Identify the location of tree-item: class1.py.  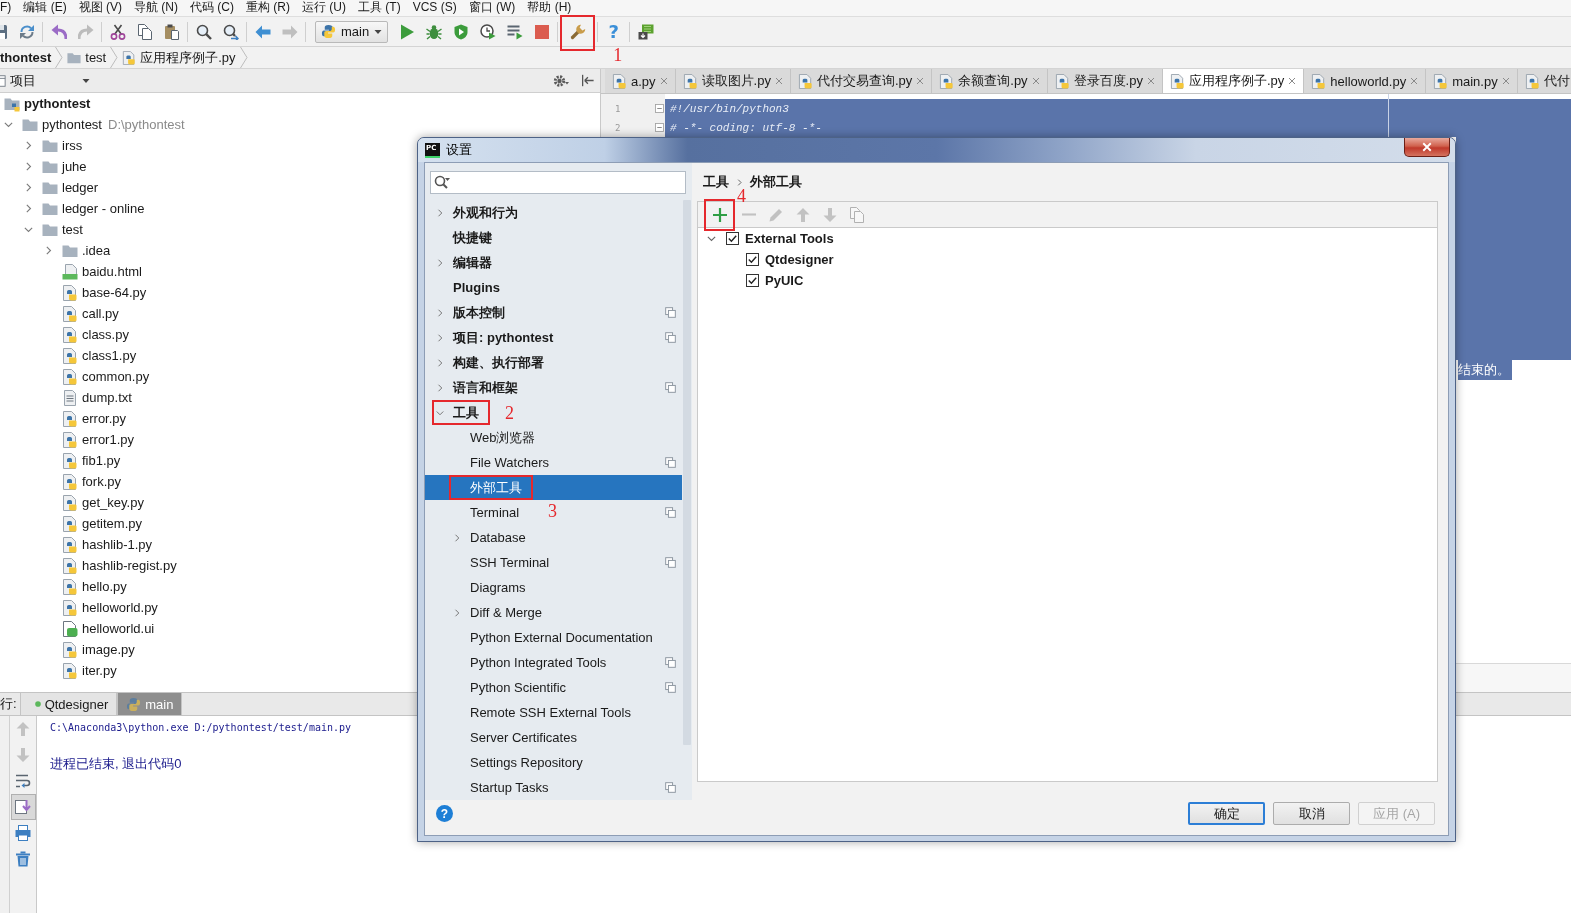
(99, 355).